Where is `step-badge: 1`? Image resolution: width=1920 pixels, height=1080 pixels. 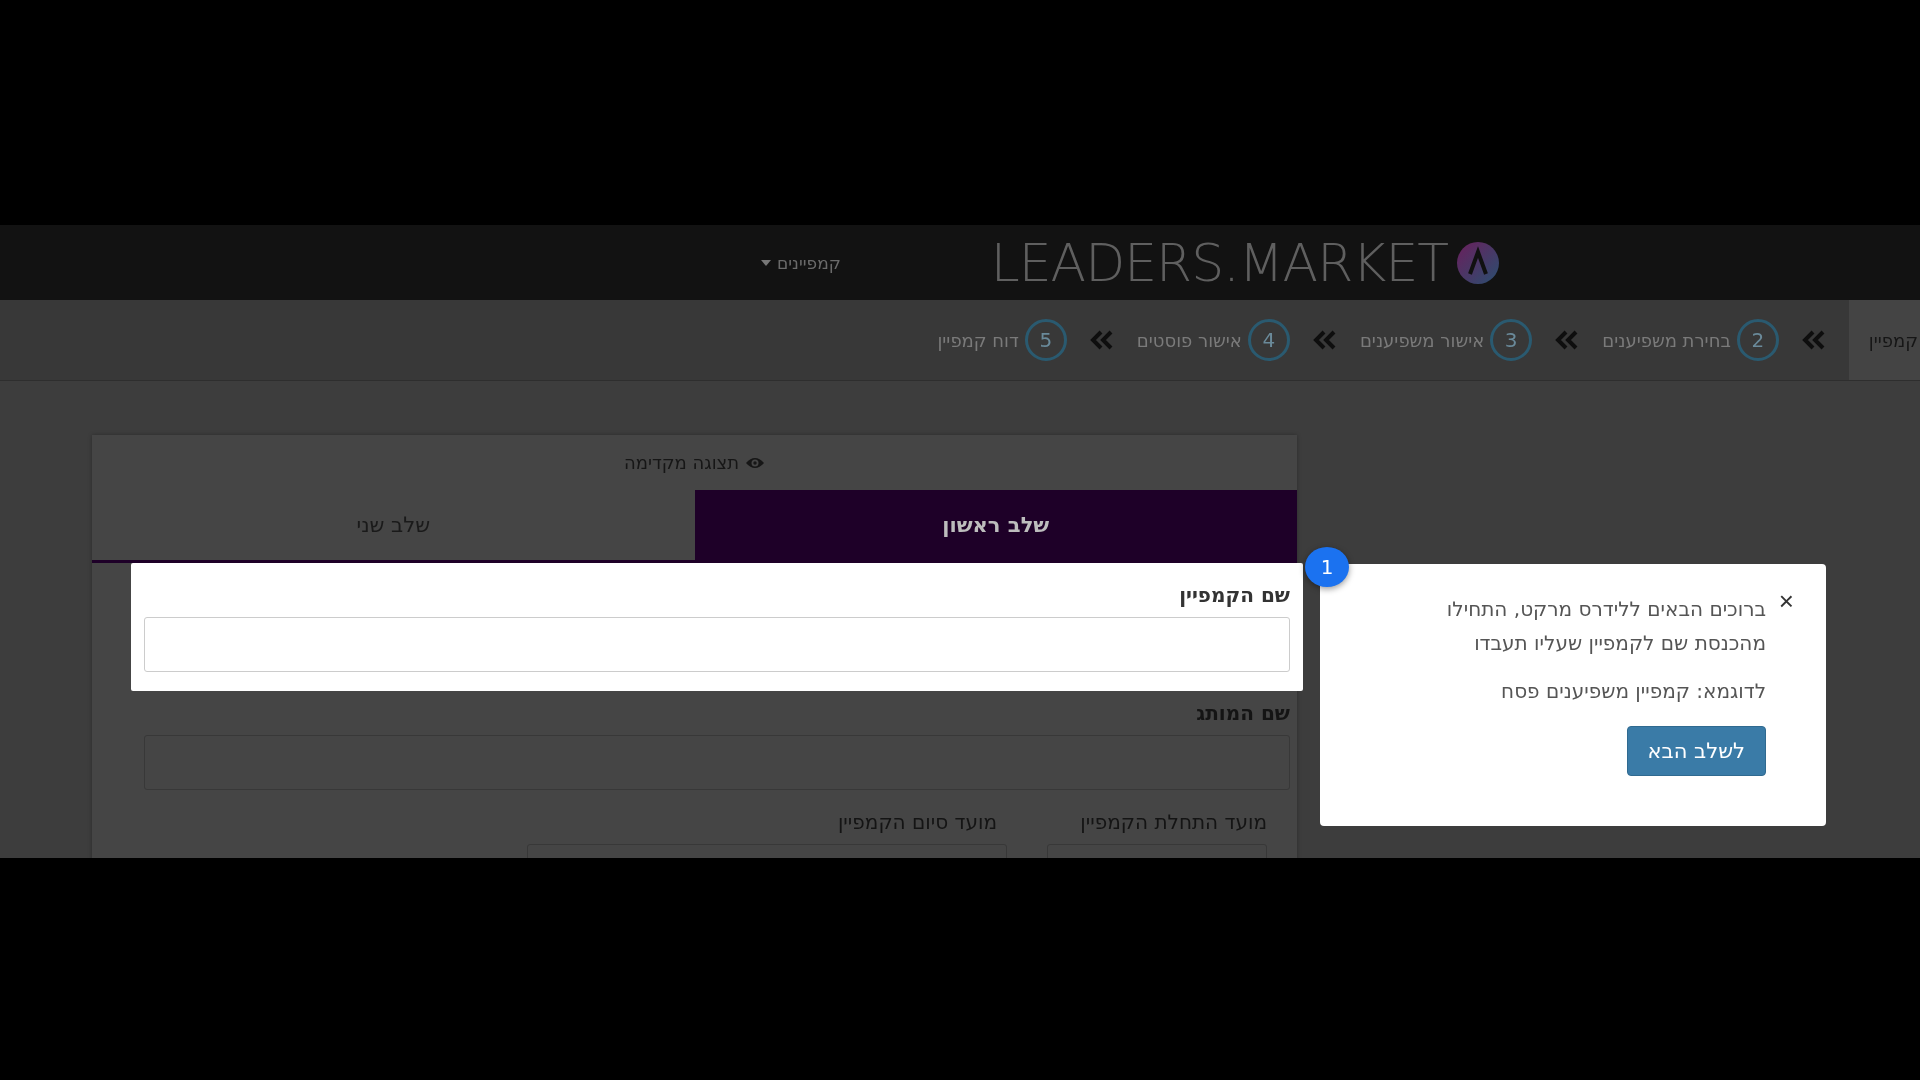 step-badge: 1 is located at coordinates (1327, 567).